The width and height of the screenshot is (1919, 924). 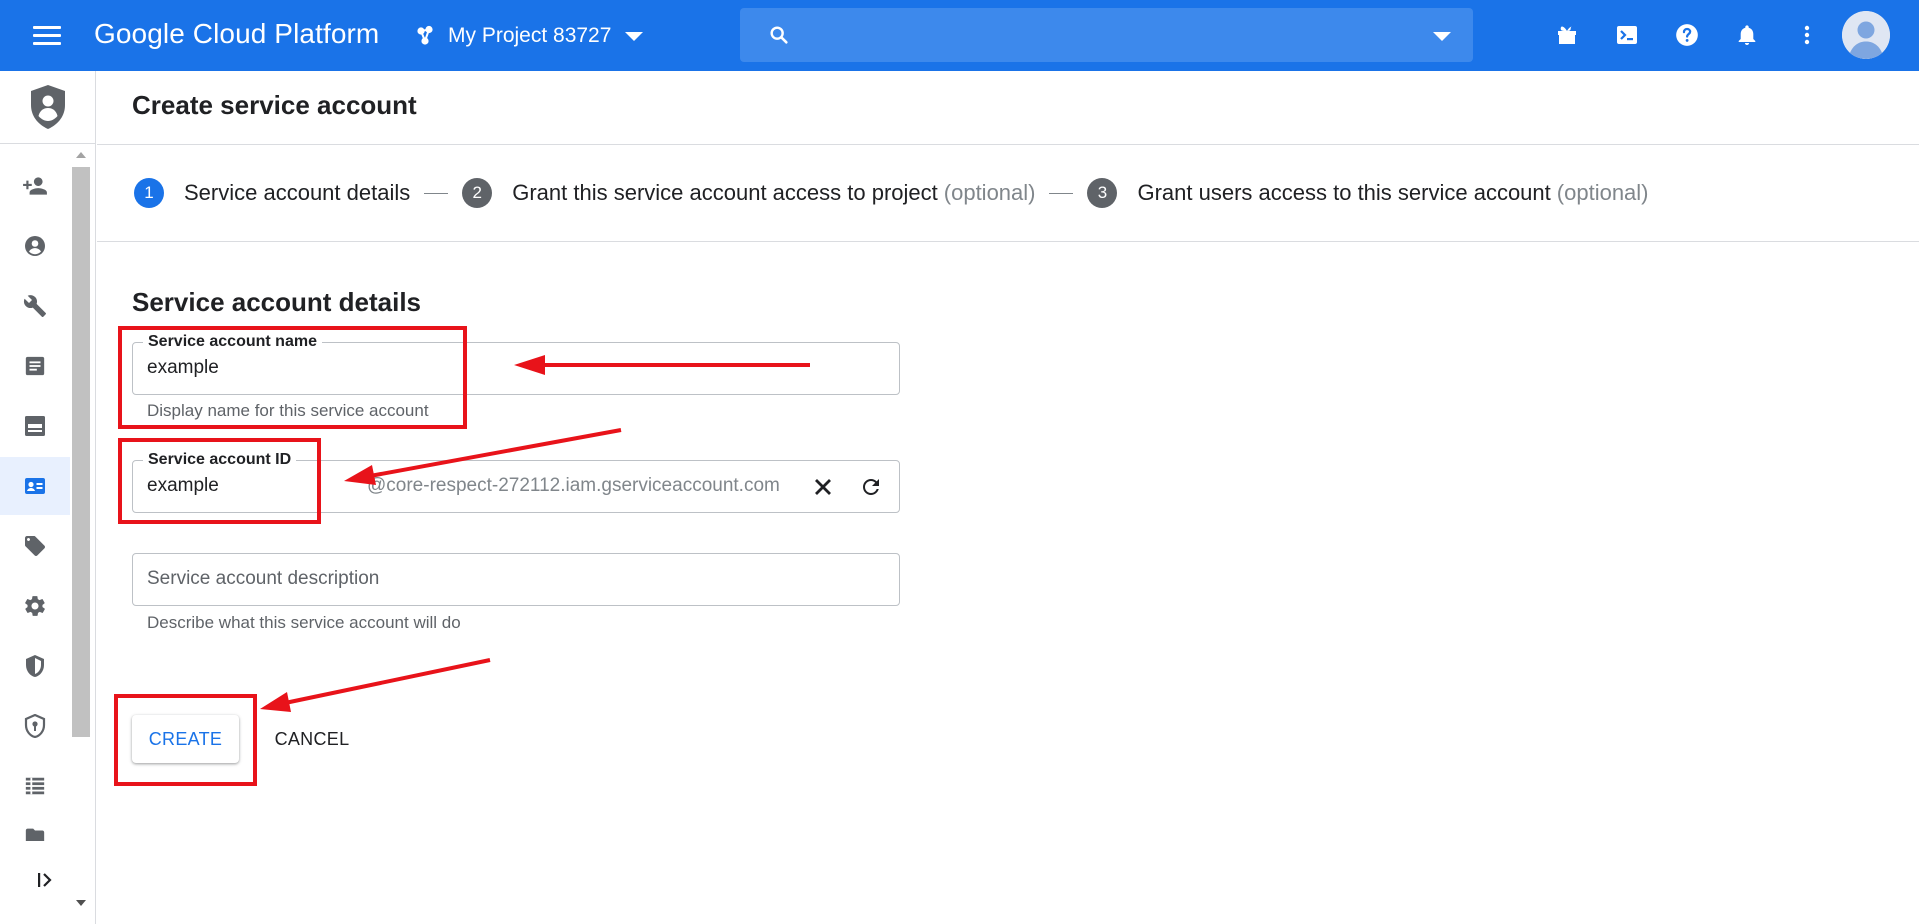 I want to click on settings-icon, so click(x=35, y=606).